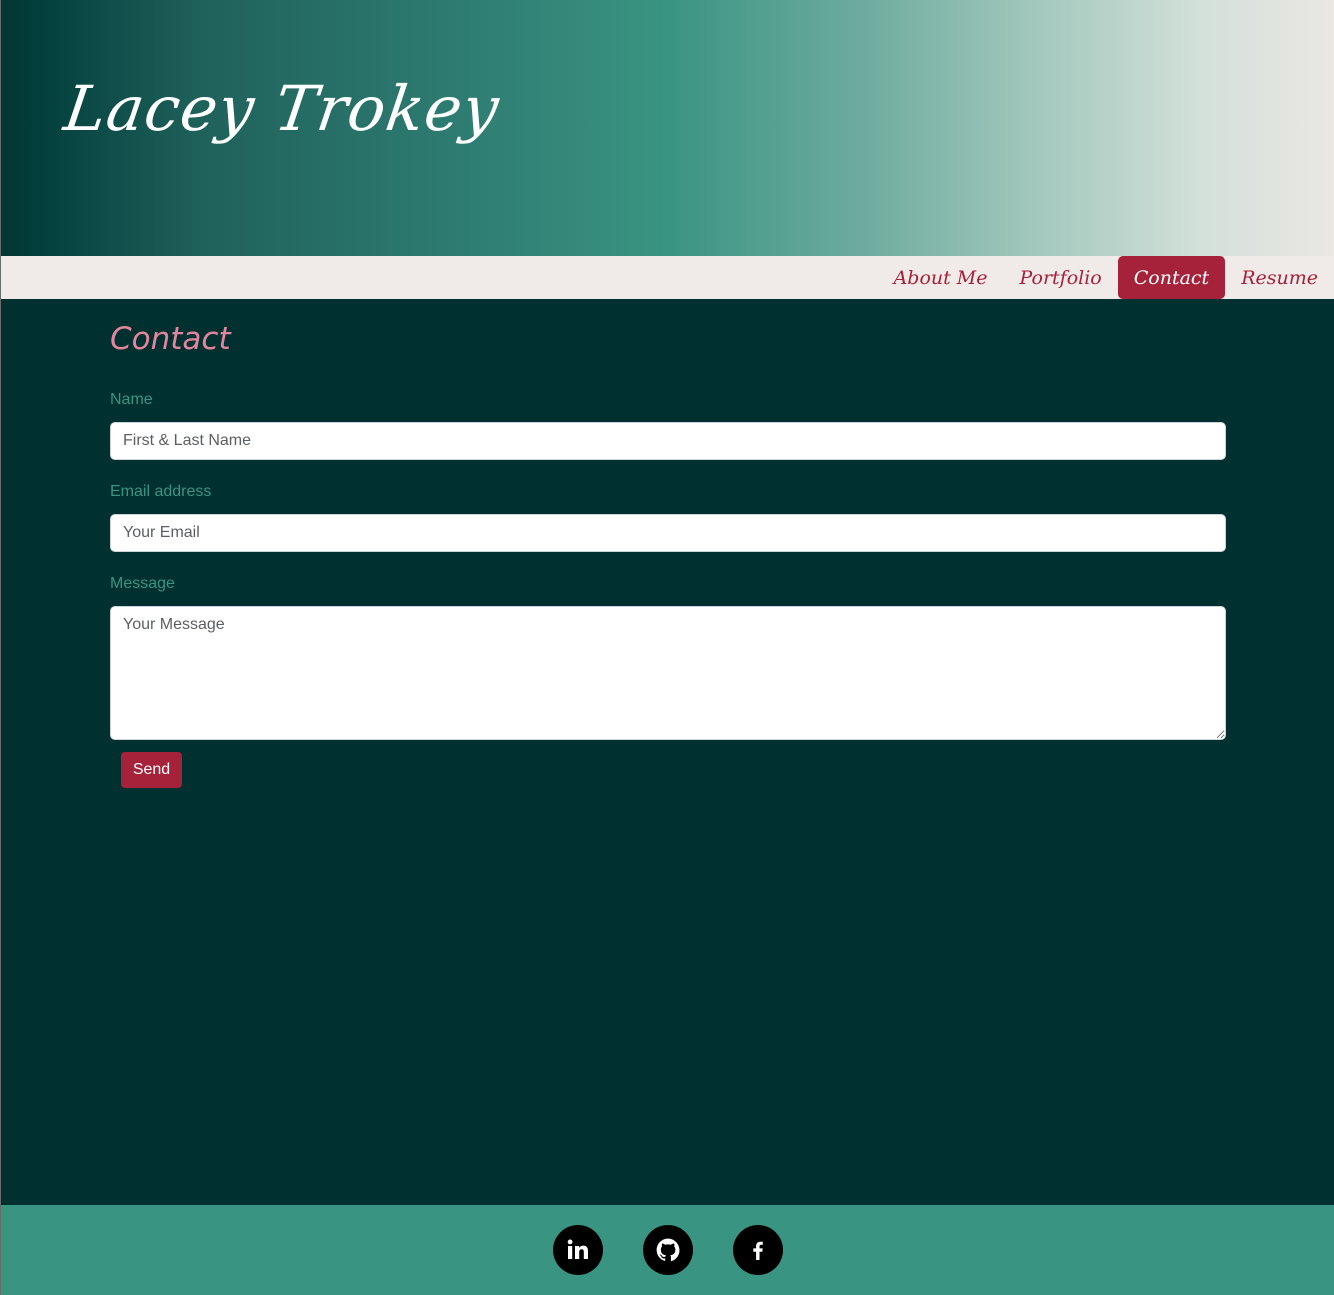 This screenshot has height=1295, width=1334. Describe the element at coordinates (170, 339) in the screenshot. I see `page-title: Contact` at that location.